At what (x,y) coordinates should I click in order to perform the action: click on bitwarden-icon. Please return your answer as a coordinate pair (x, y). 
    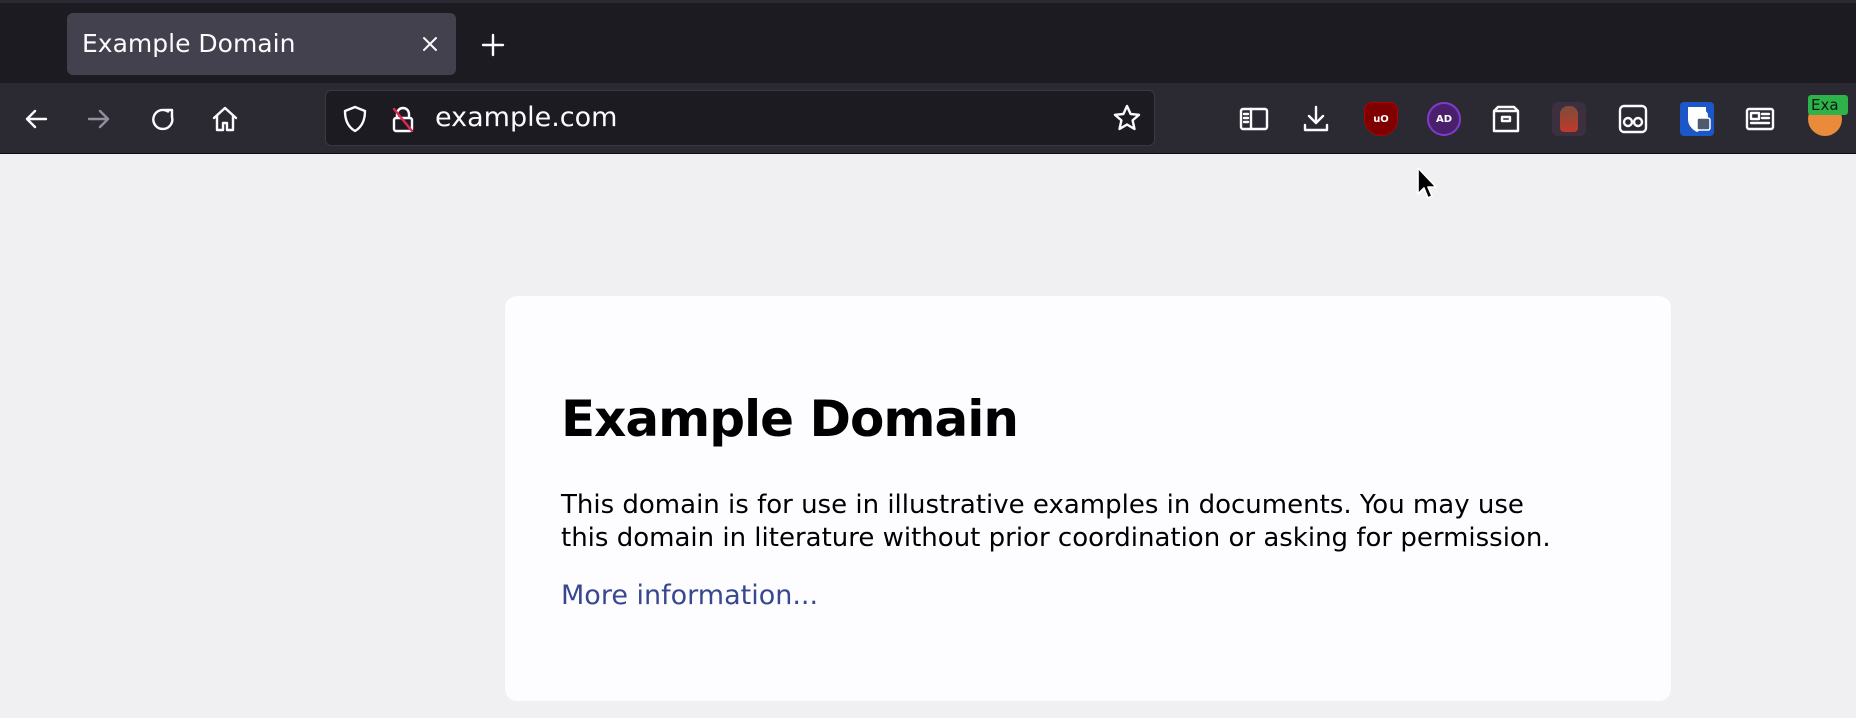
    Looking at the image, I should click on (1697, 119).